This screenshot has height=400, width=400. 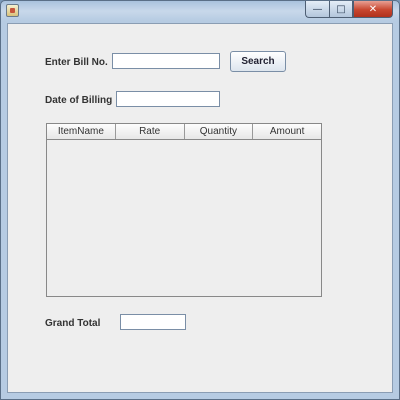 What do you see at coordinates (153, 322) in the screenshot?
I see `grand-total-field` at bounding box center [153, 322].